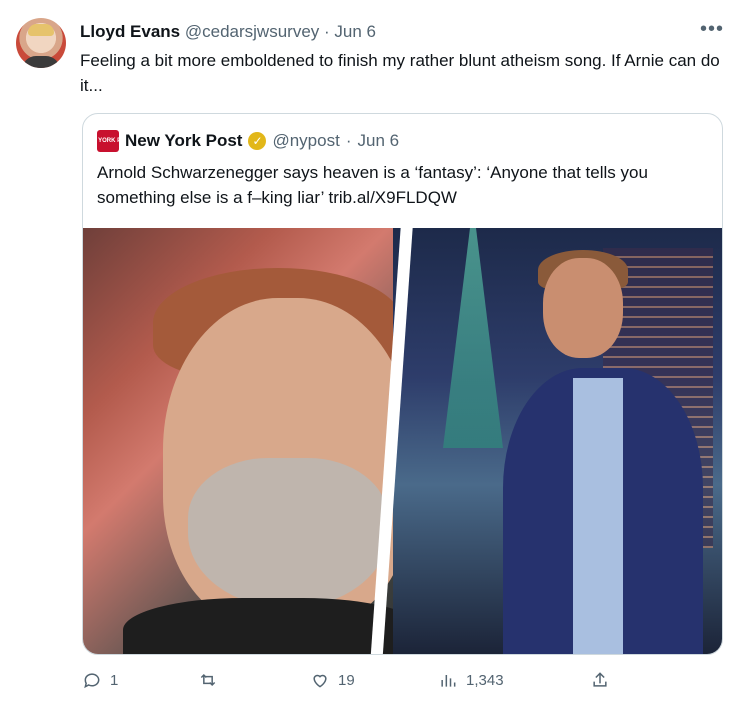 The width and height of the screenshot is (741, 710). I want to click on like-button: 19, so click(332, 680).